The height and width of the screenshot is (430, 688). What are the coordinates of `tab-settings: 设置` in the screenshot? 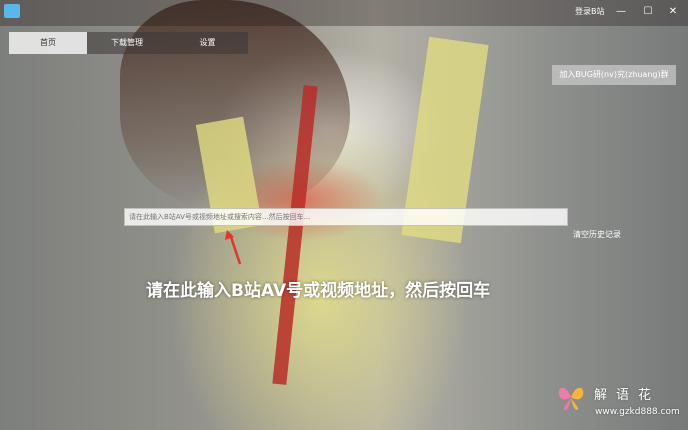 It's located at (207, 43).